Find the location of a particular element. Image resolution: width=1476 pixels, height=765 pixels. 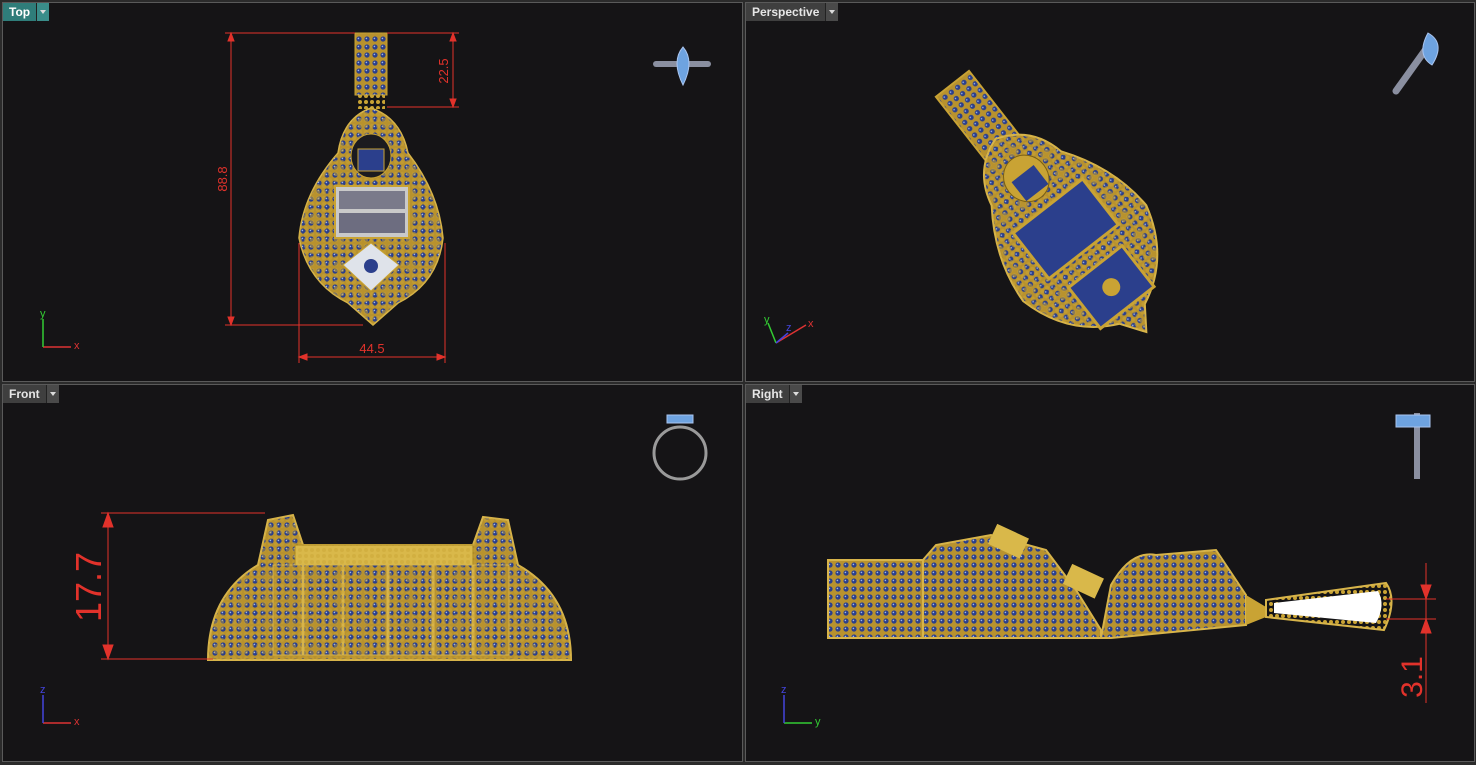

viewport-right-title: Right is located at coordinates (774, 394).